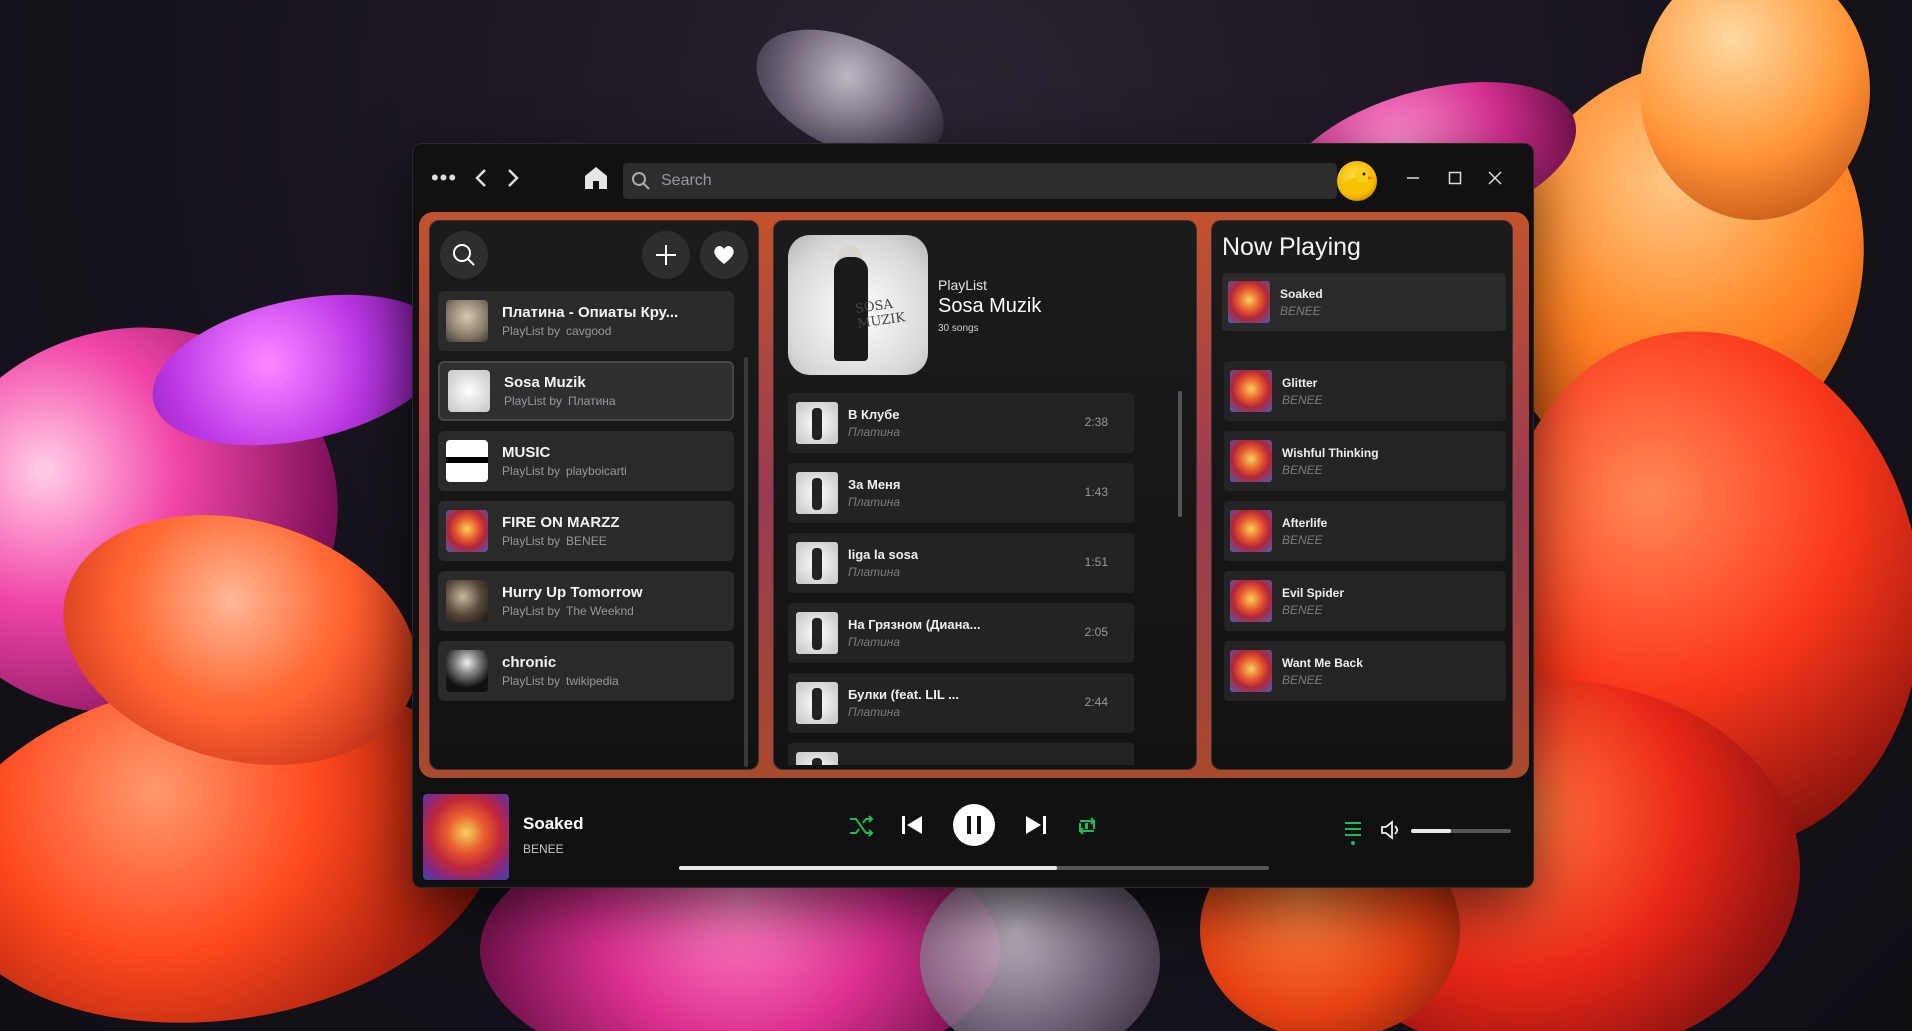 Image resolution: width=1912 pixels, height=1031 pixels. What do you see at coordinates (961, 423) in the screenshot?
I see `track-row: В Клубе Платина 2:38` at bounding box center [961, 423].